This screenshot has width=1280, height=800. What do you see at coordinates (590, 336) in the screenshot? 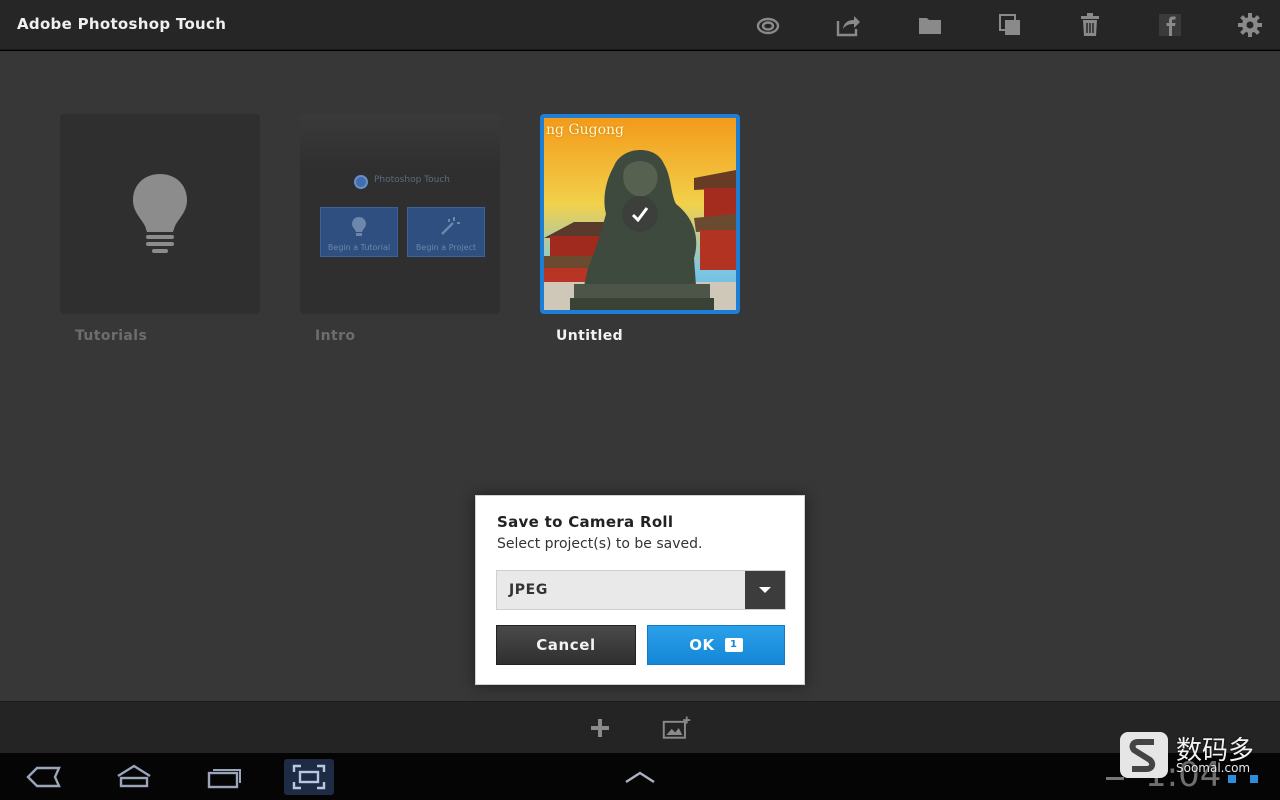
I see `project-label: Untitled` at bounding box center [590, 336].